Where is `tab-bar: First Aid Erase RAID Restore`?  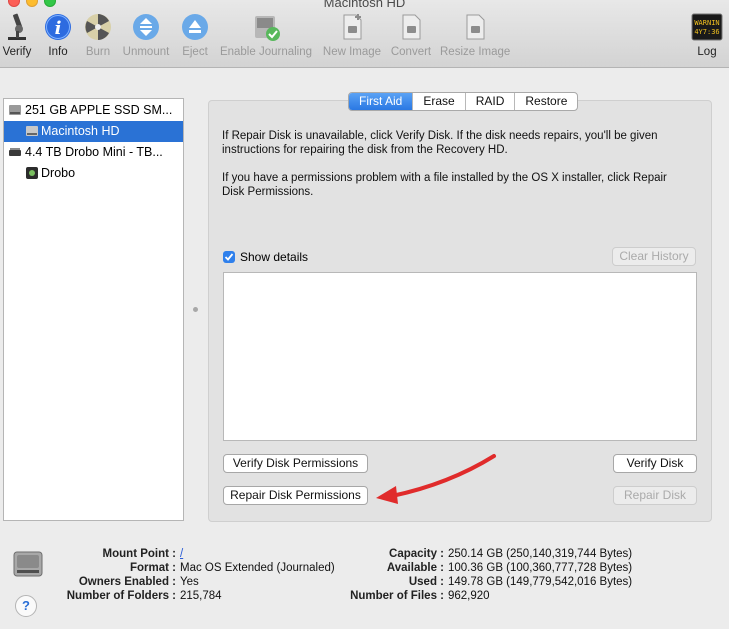
tab-bar: First Aid Erase RAID Restore is located at coordinates (463, 101).